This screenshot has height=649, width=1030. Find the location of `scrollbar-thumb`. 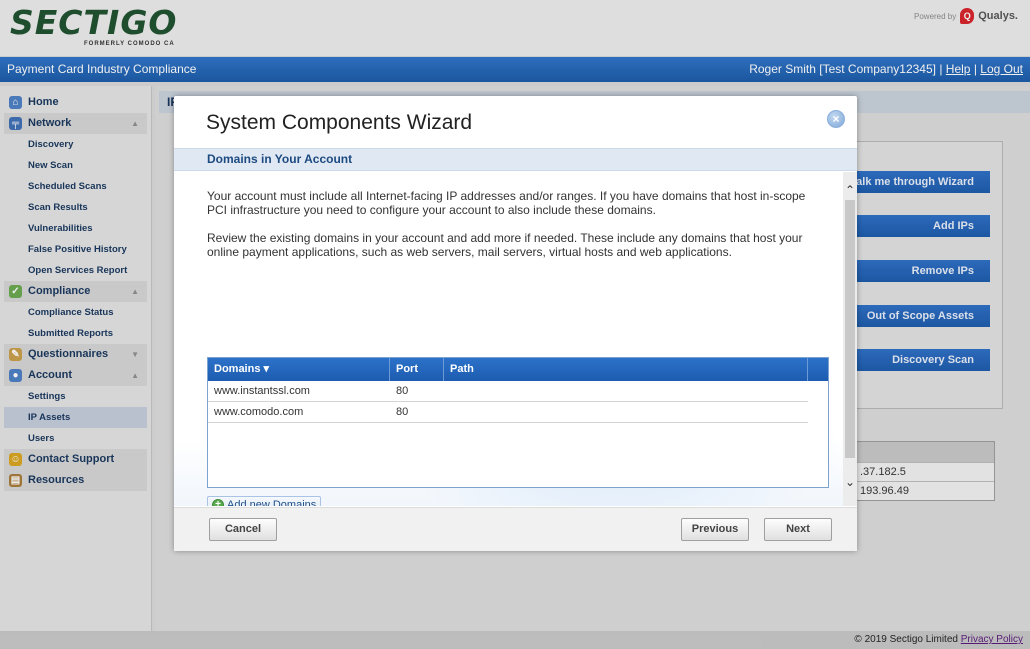

scrollbar-thumb is located at coordinates (850, 329).